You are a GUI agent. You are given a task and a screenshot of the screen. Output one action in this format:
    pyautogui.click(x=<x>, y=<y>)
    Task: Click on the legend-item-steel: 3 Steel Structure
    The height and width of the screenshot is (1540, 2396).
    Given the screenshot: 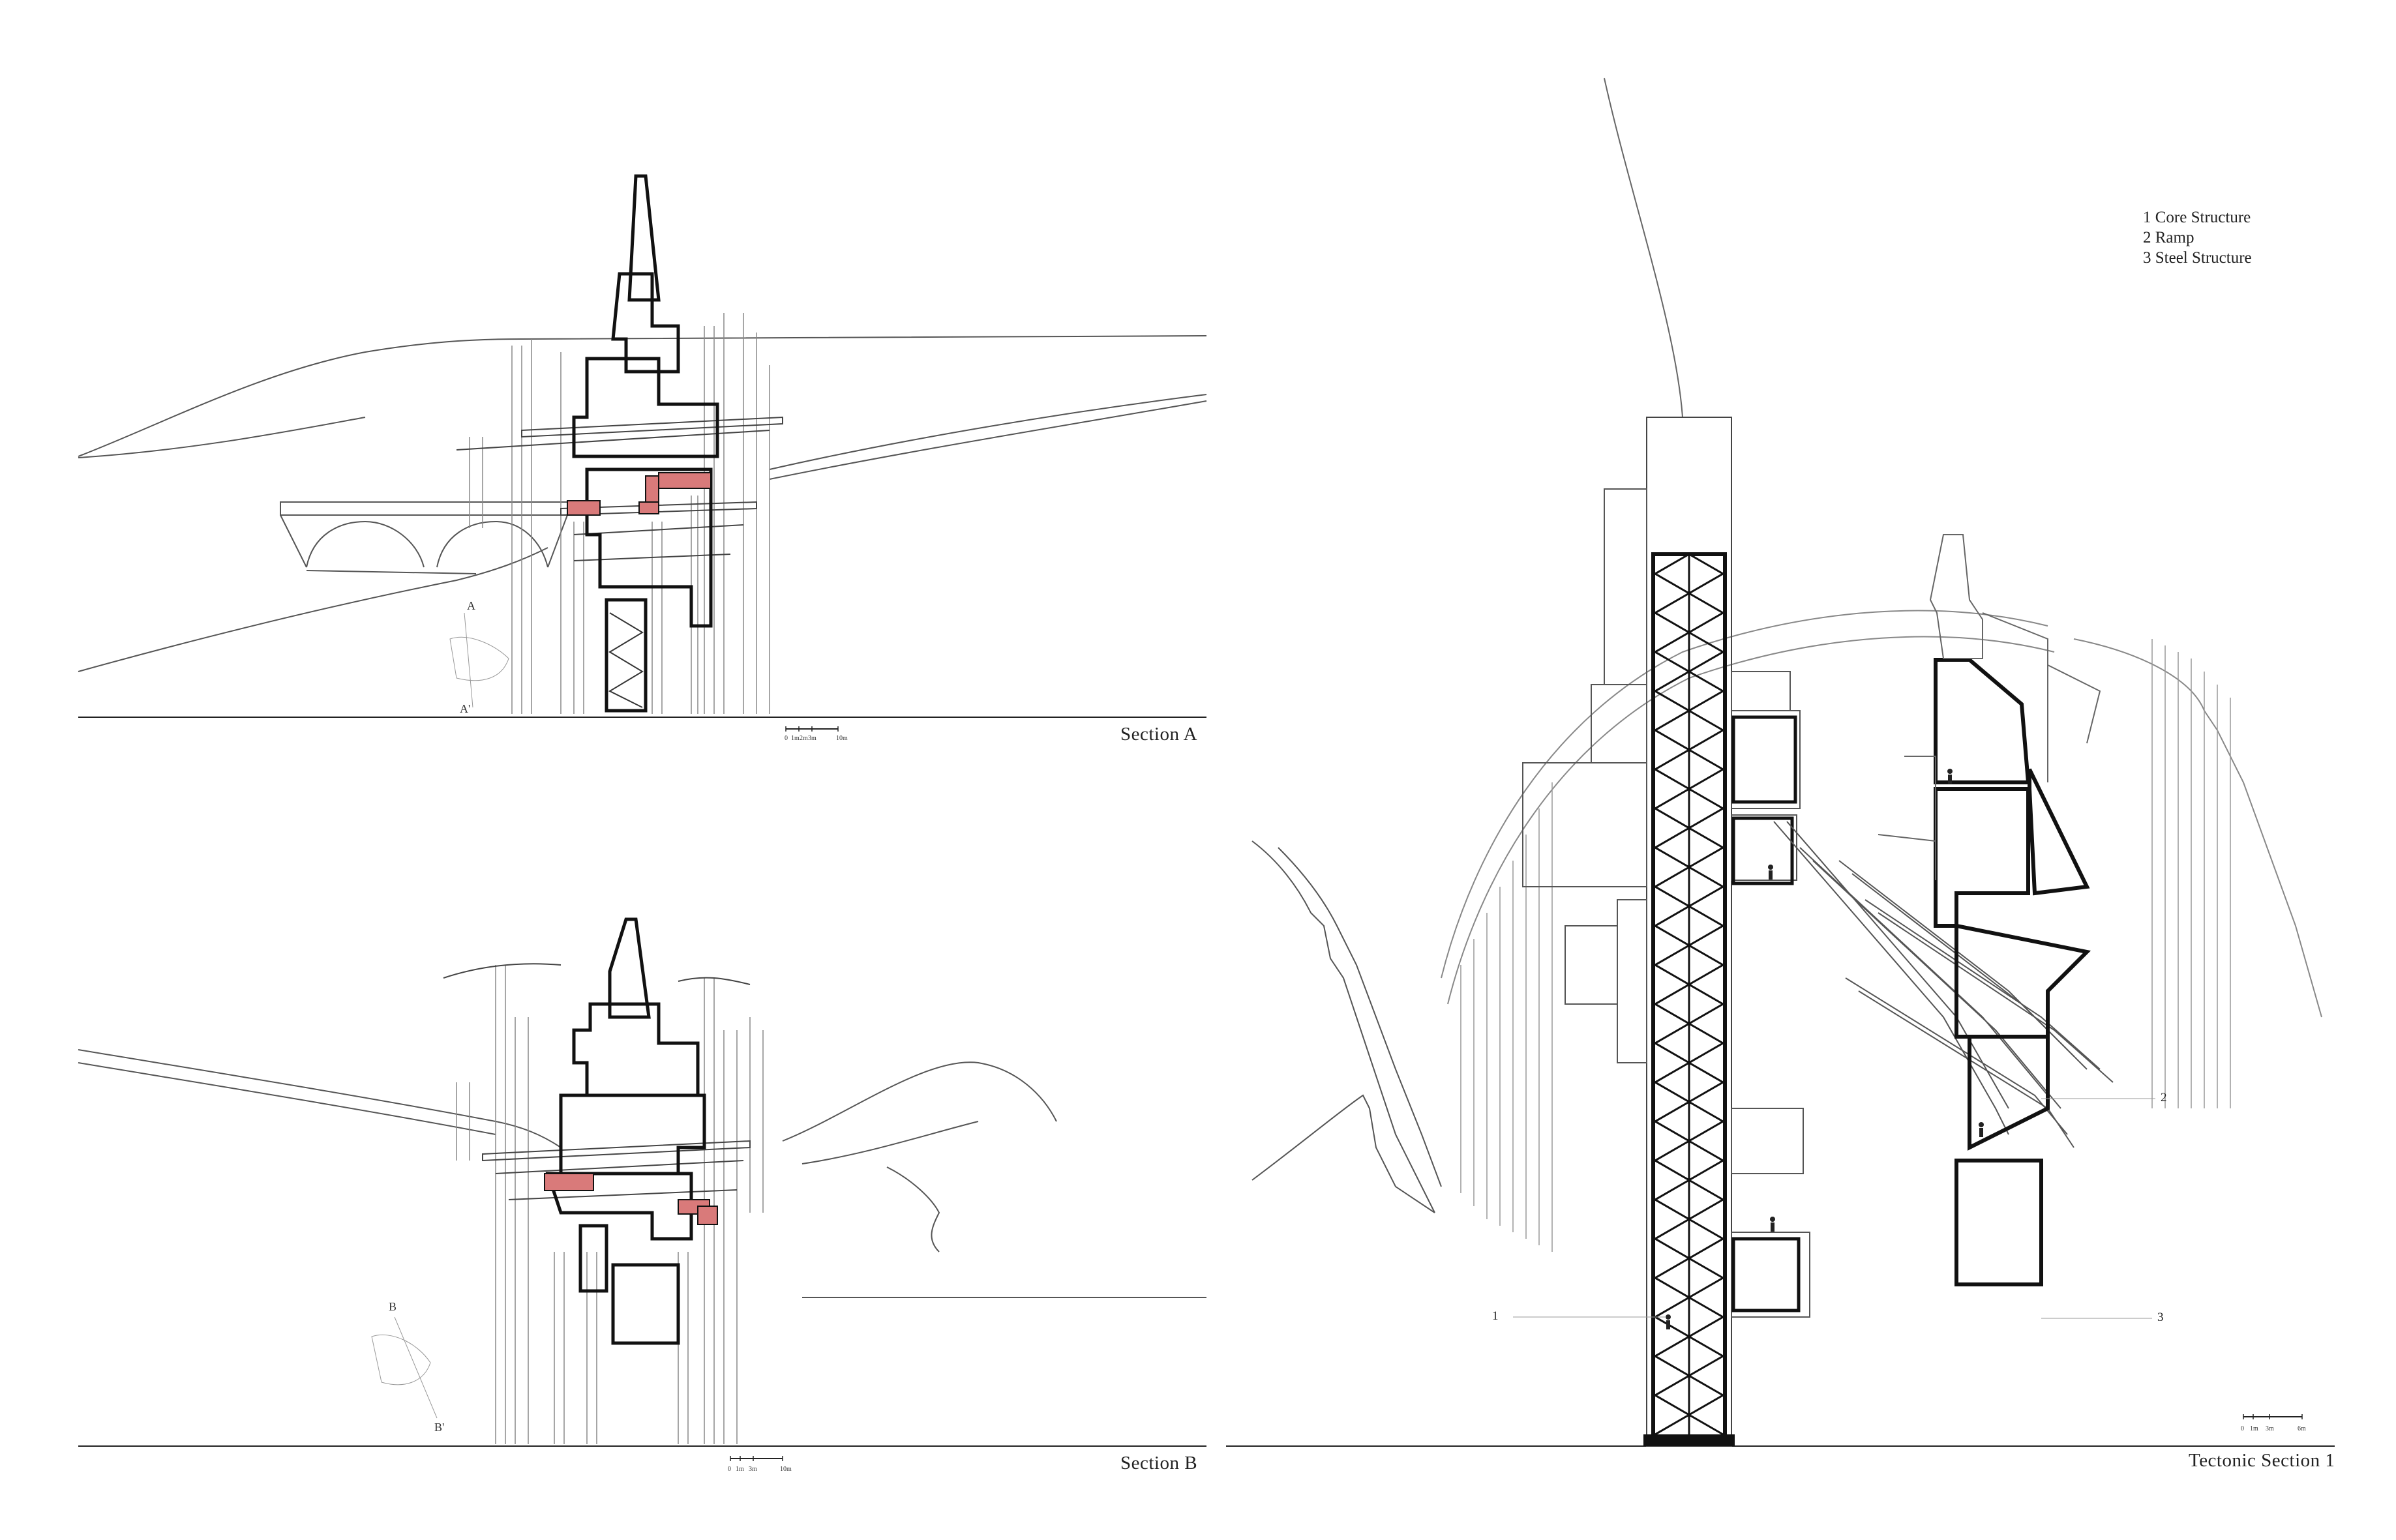 What is the action you would take?
    pyautogui.click(x=2198, y=258)
    